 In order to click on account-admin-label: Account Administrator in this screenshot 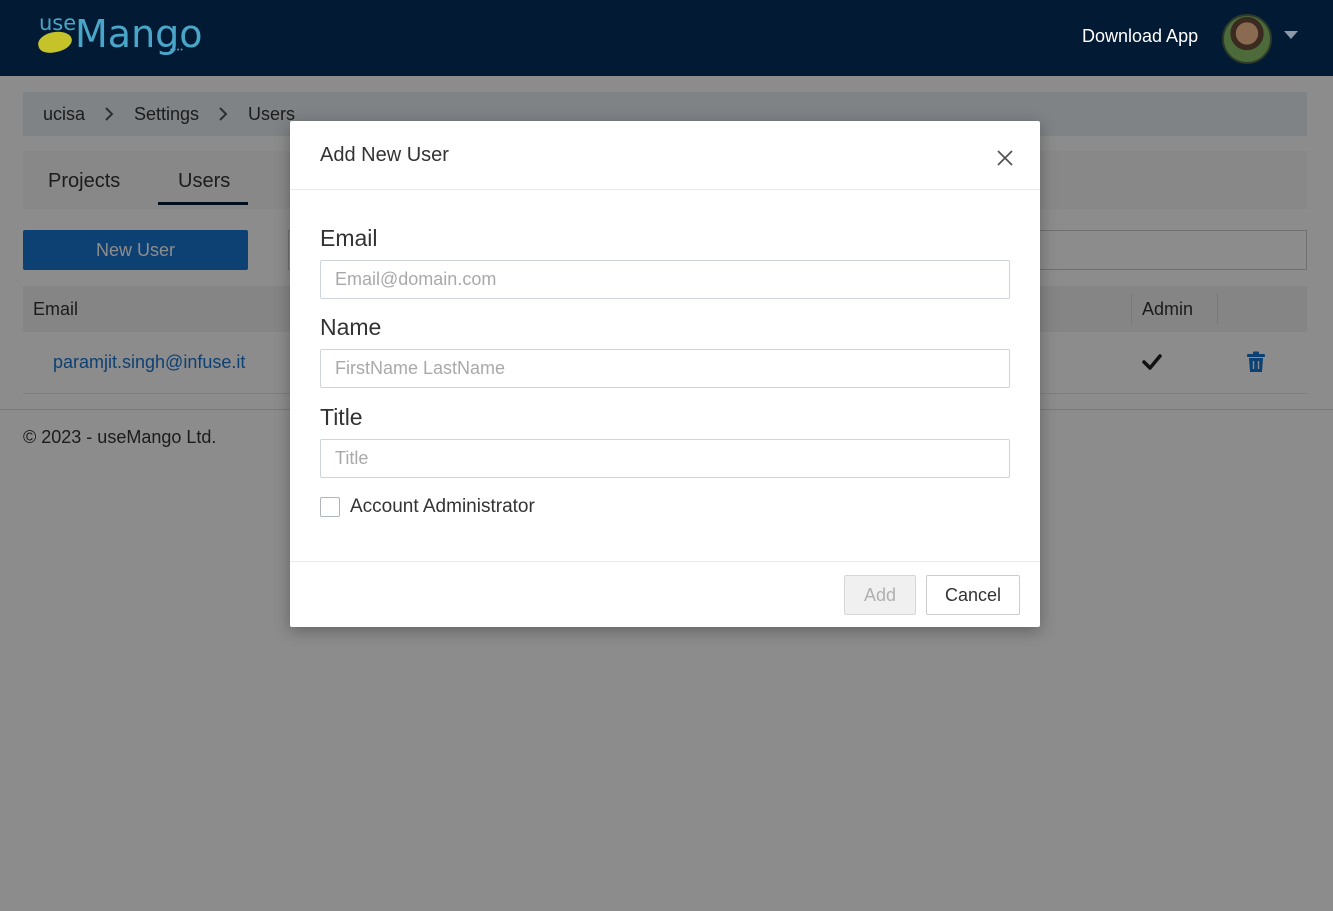, I will do `click(442, 507)`.